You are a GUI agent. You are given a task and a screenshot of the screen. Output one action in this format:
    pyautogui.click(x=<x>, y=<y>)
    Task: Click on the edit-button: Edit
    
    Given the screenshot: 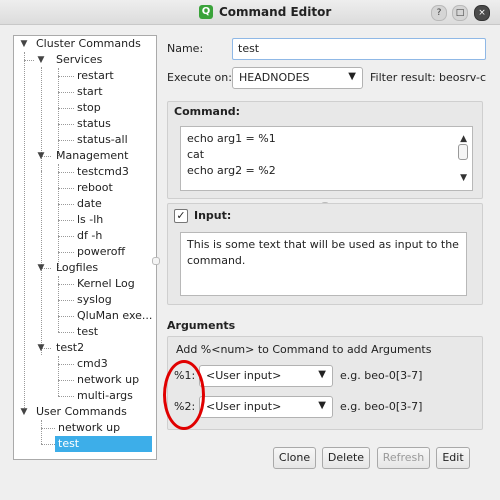 What is the action you would take?
    pyautogui.click(x=453, y=458)
    